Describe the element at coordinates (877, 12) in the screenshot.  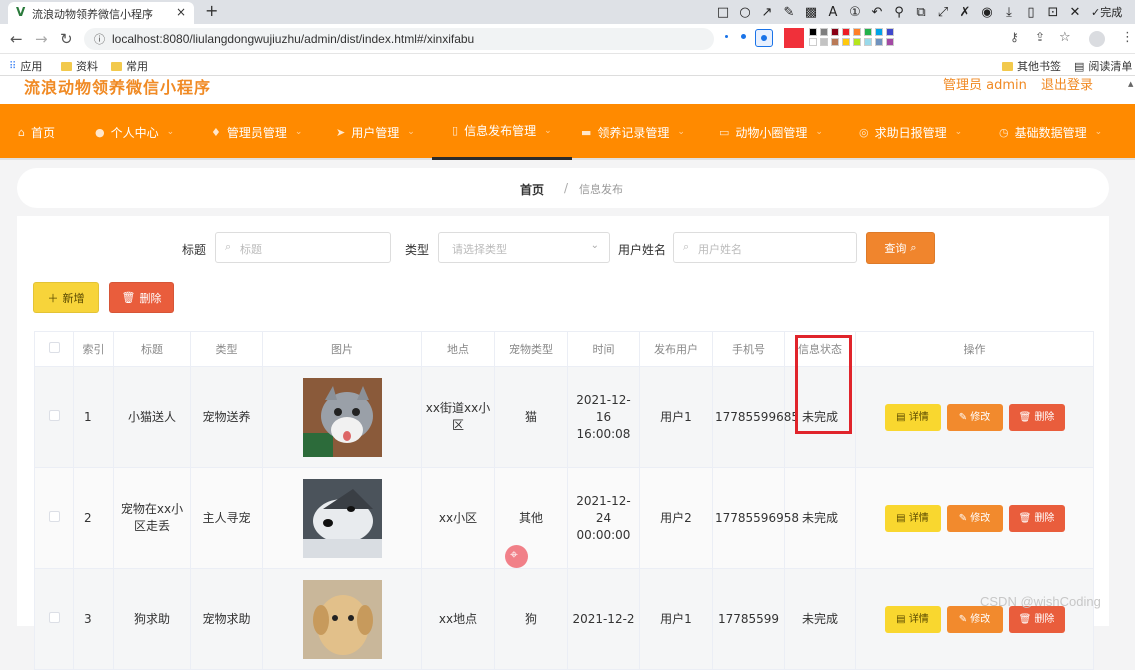
I see `undo-icon: ↶` at that location.